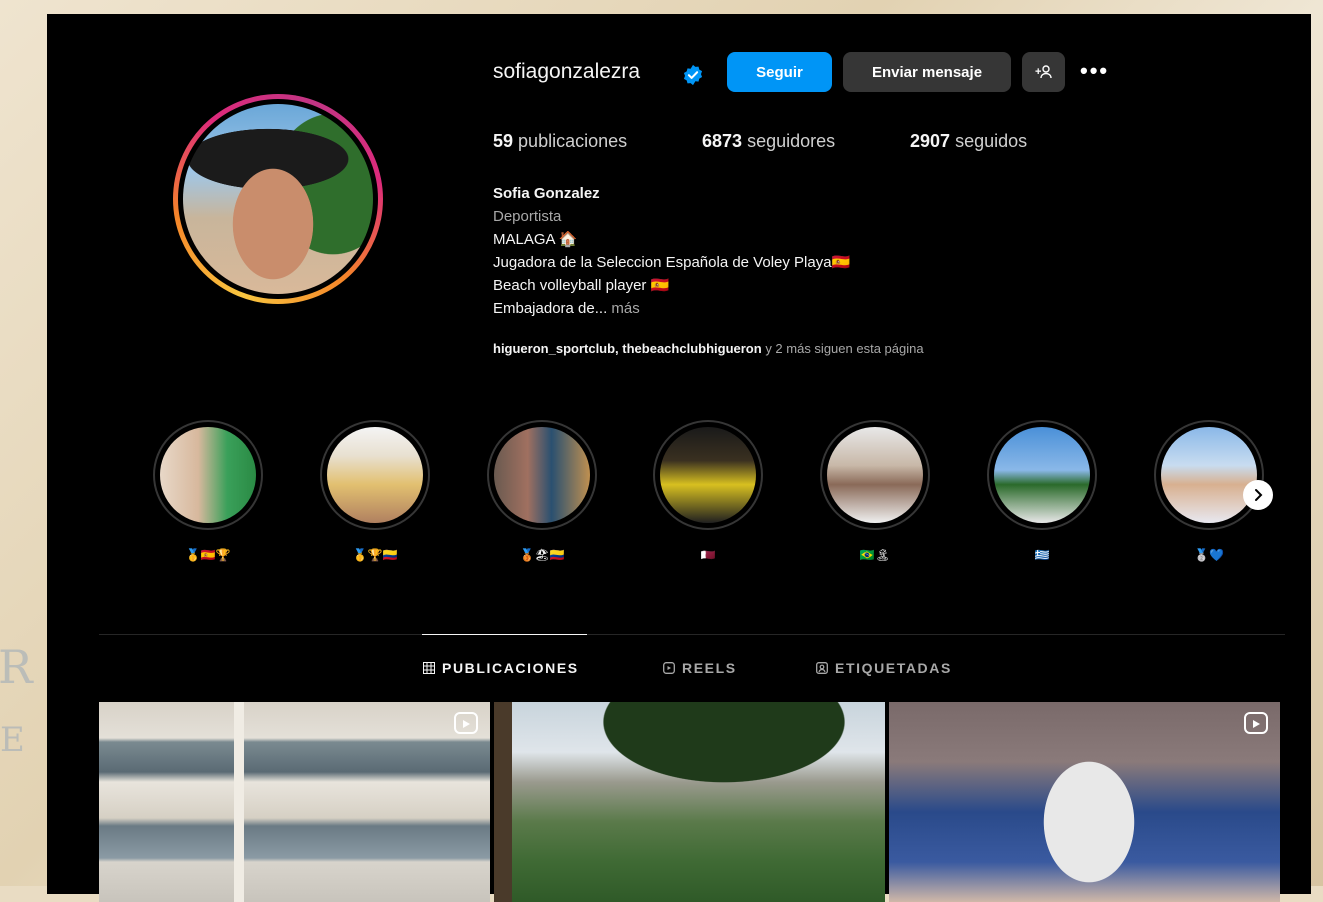 The width and height of the screenshot is (1323, 902). I want to click on highlight-label: 🇬🇷, so click(1042, 555).